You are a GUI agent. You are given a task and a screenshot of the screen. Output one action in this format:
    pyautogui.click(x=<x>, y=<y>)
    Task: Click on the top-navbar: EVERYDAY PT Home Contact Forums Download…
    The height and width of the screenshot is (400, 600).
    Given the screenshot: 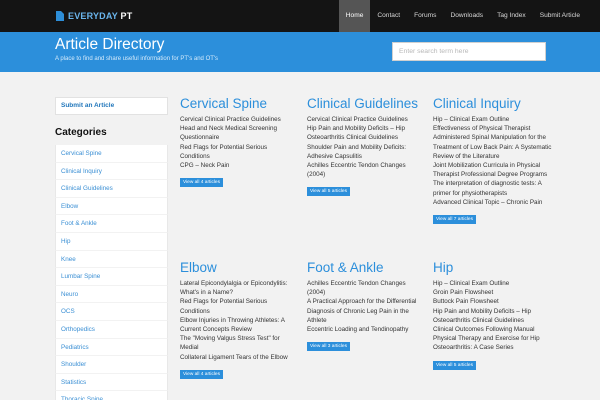 What is the action you would take?
    pyautogui.click(x=300, y=16)
    